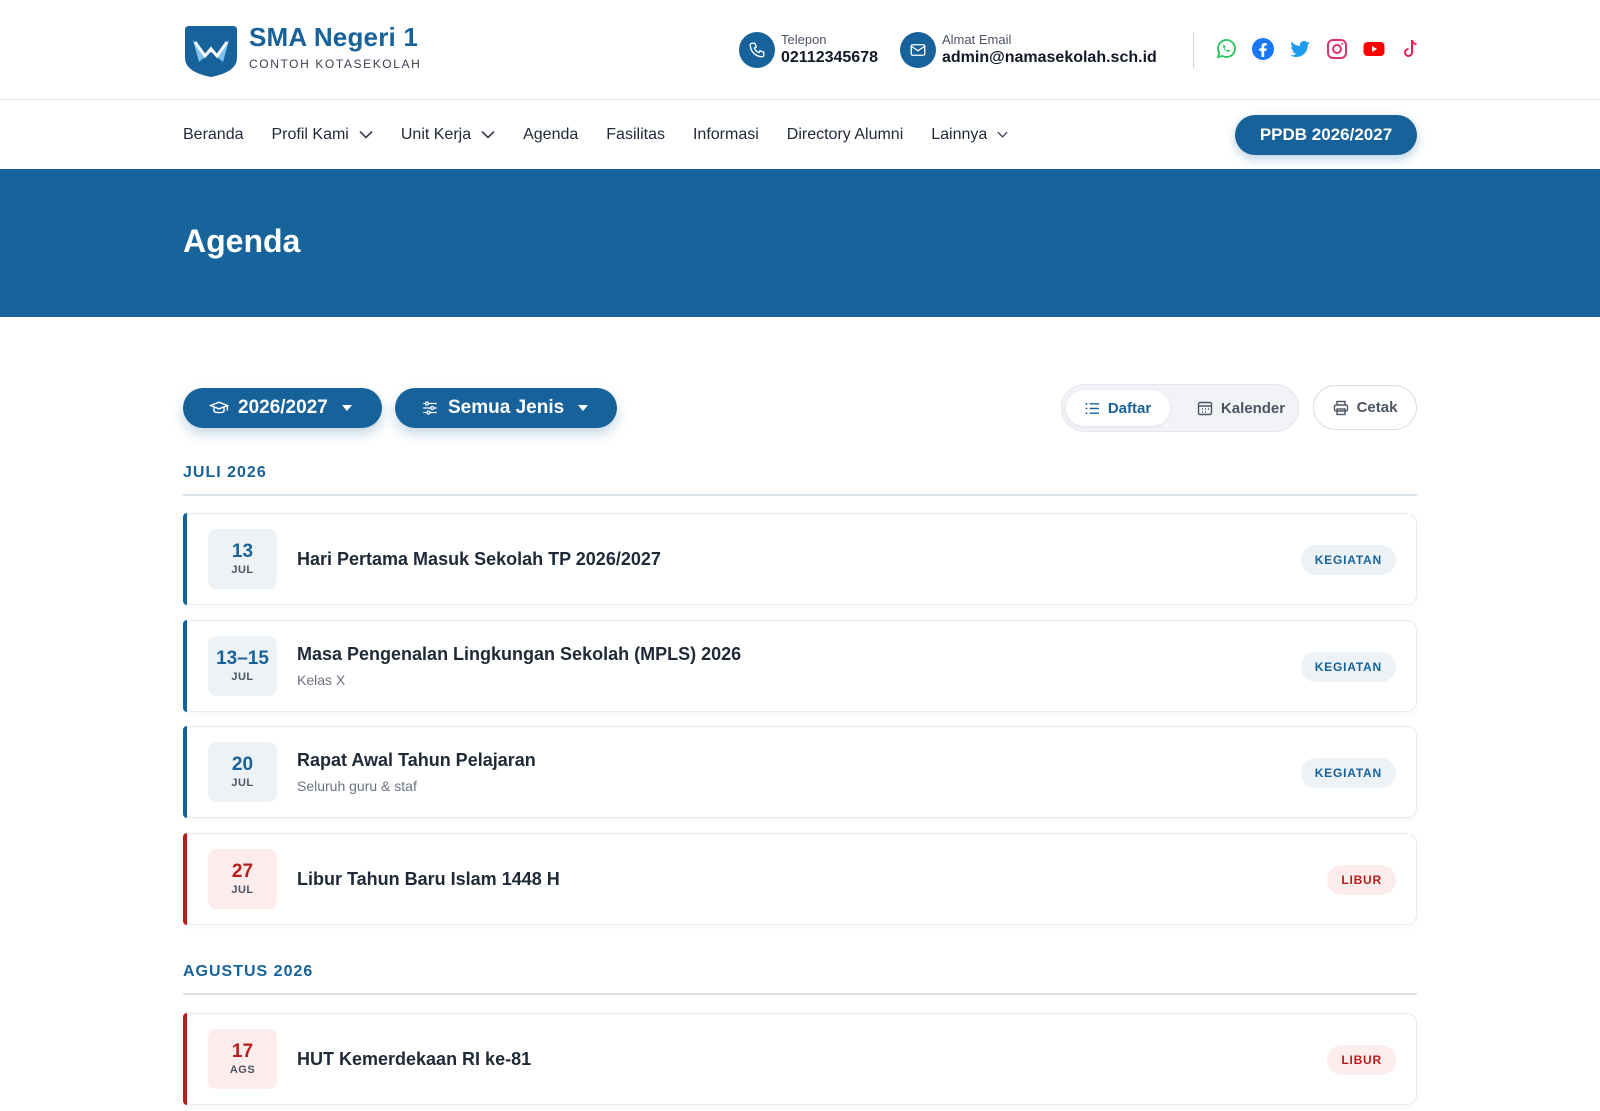 The height and width of the screenshot is (1111, 1600). What do you see at coordinates (321, 680) in the screenshot?
I see `event-subtitle: Kelas X` at bounding box center [321, 680].